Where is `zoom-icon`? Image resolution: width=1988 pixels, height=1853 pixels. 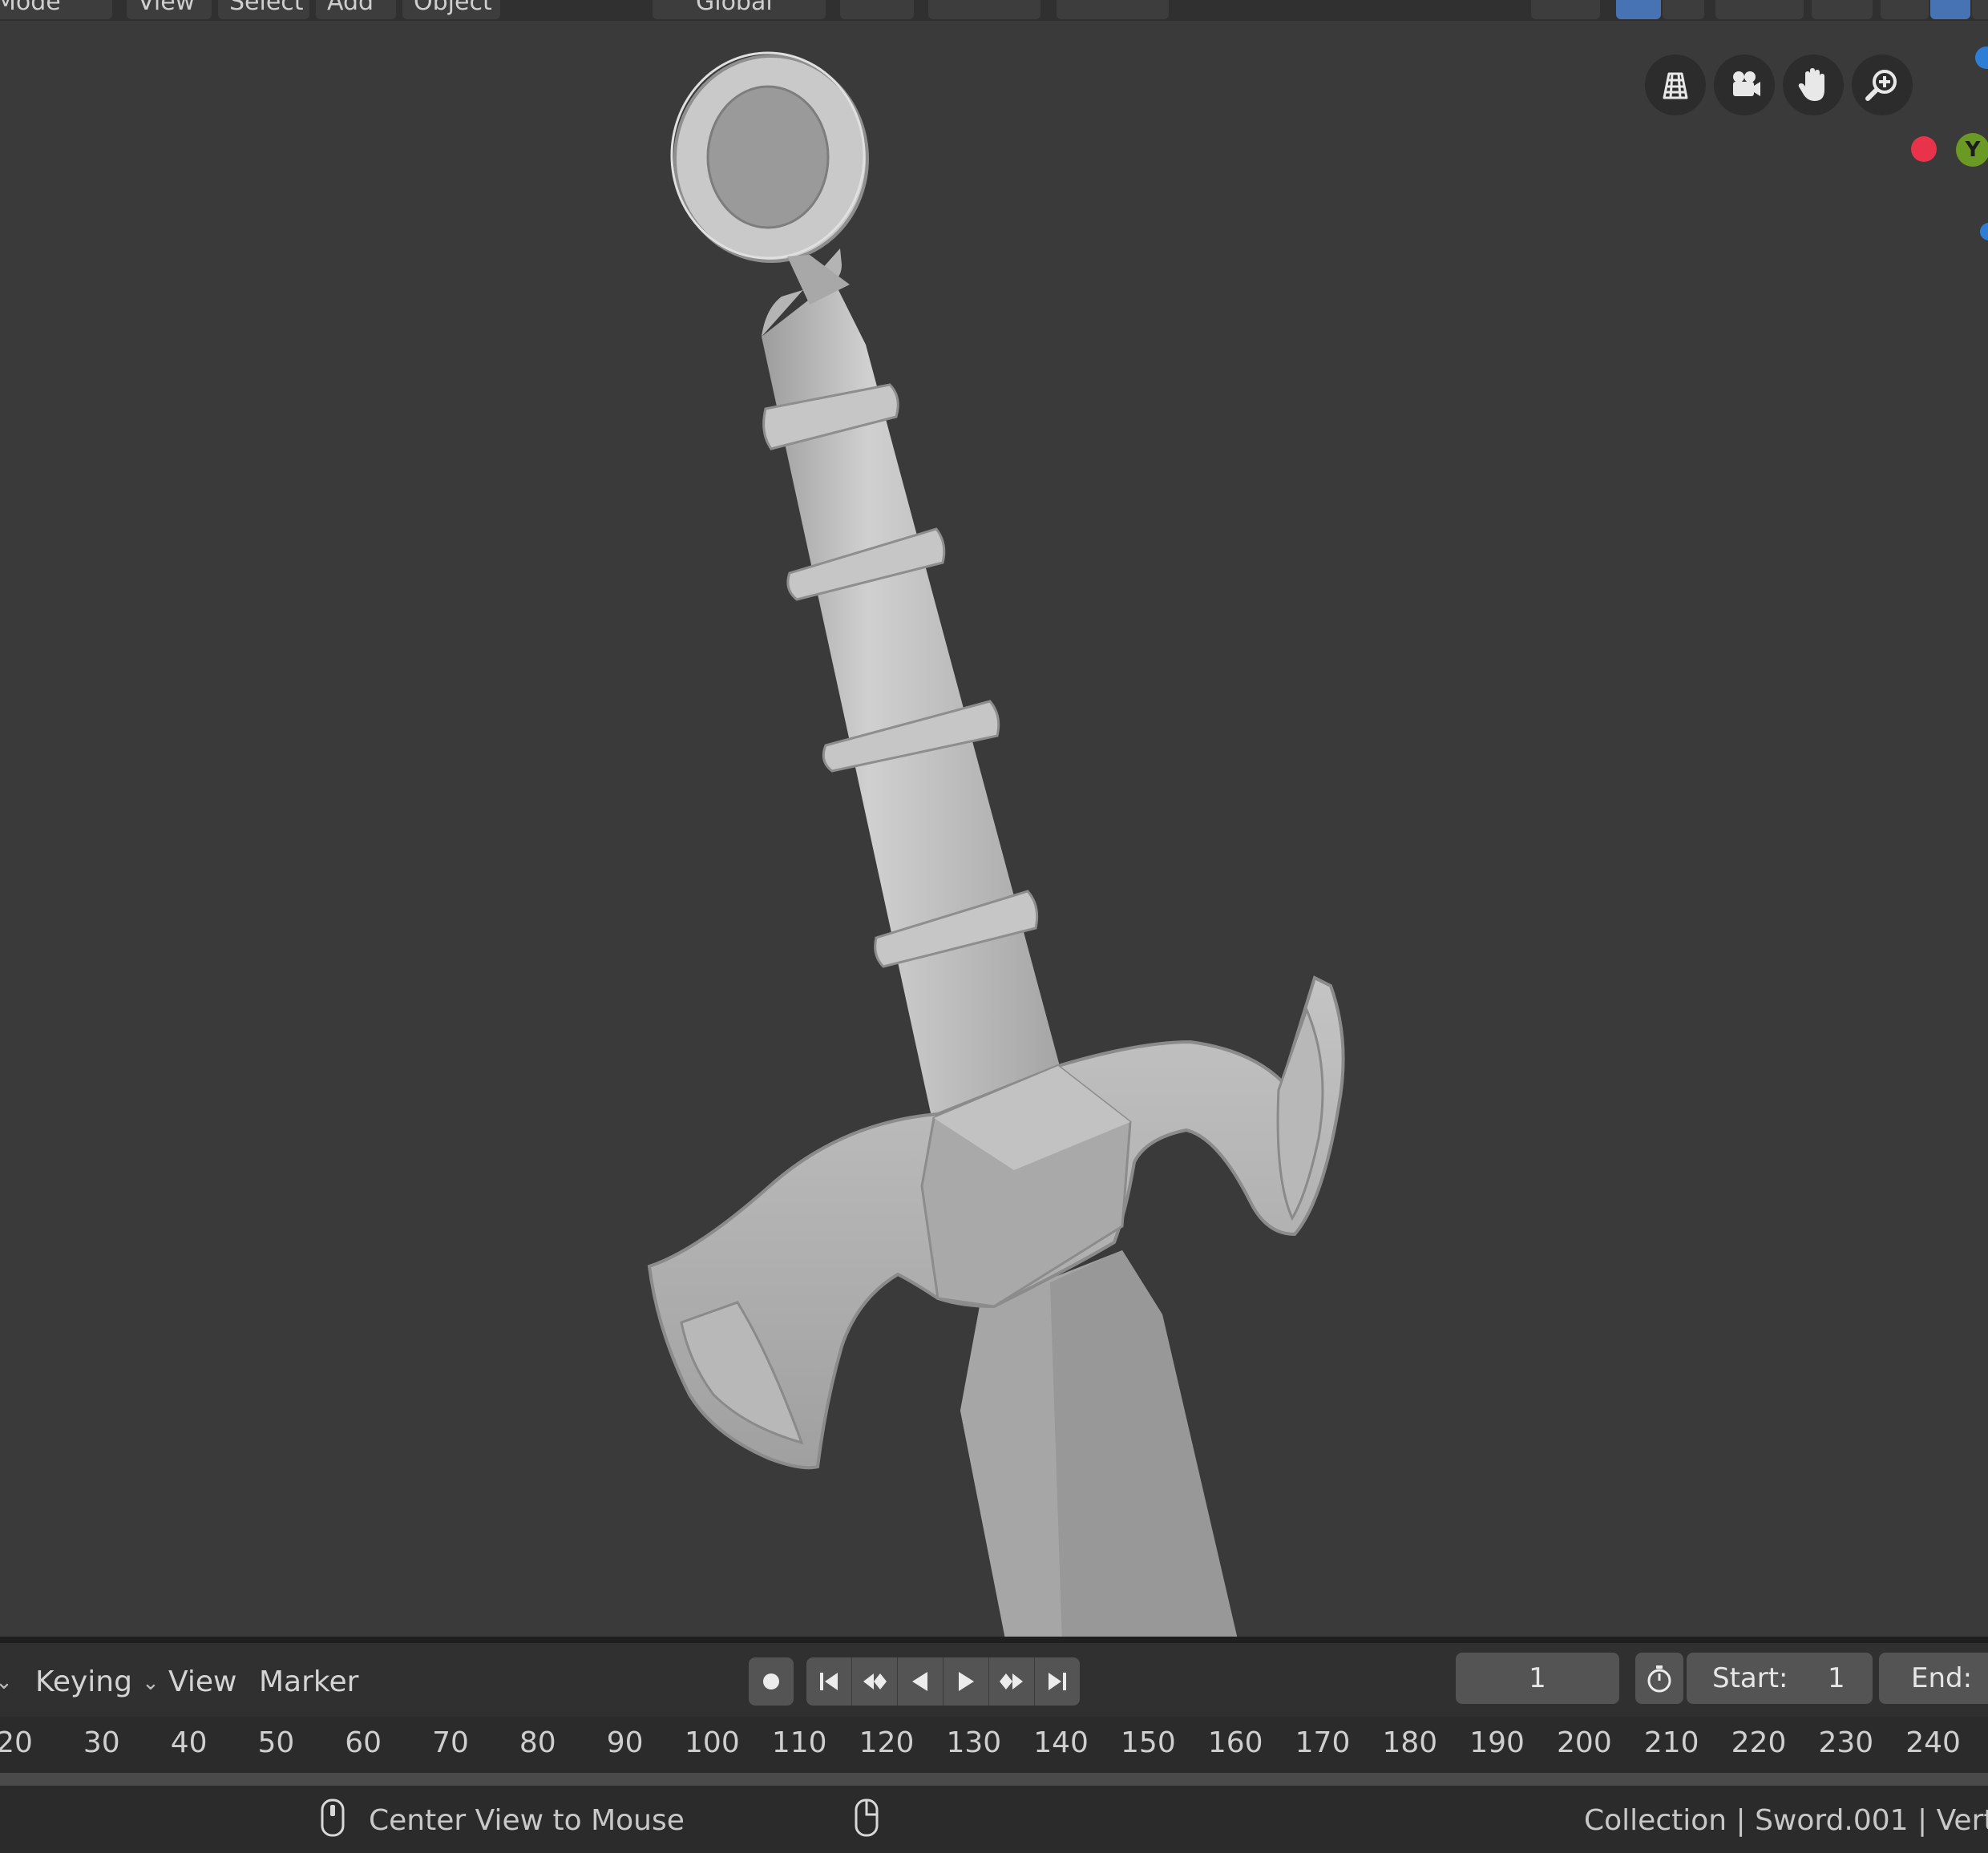 zoom-icon is located at coordinates (1881, 86).